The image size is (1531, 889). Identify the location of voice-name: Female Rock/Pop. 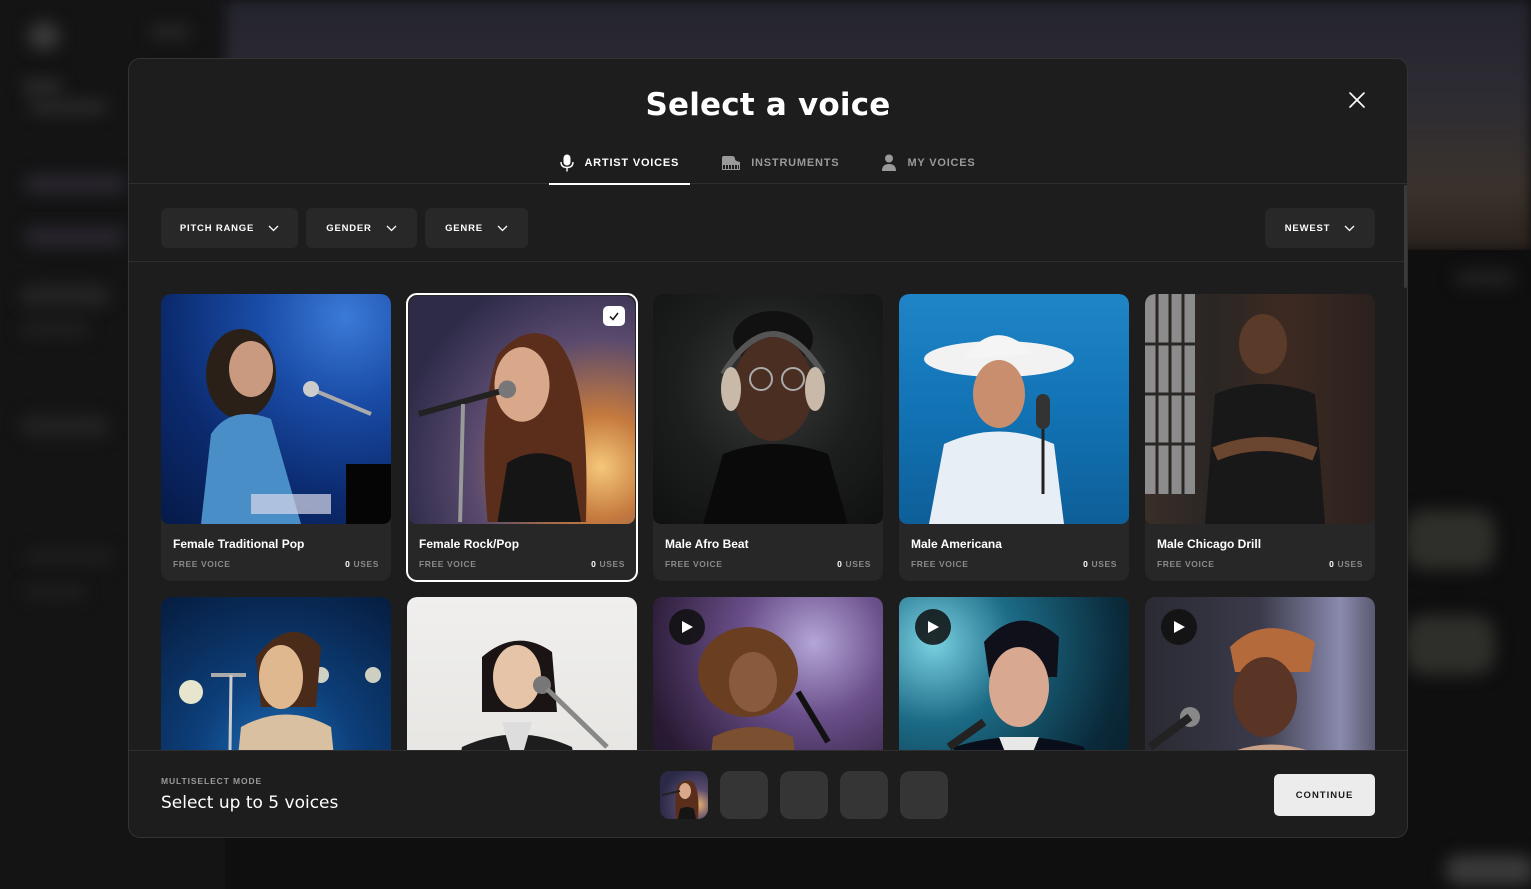
(469, 544).